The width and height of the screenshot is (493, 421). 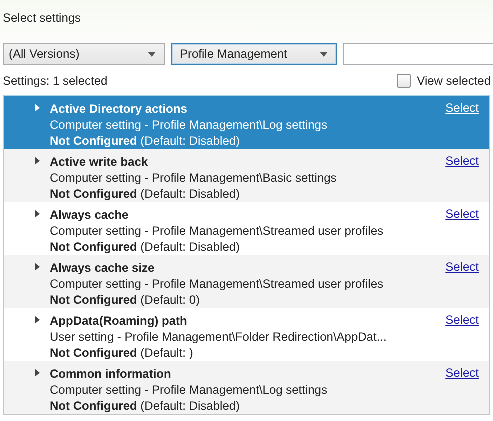 I want to click on setting-name: Common information, so click(x=111, y=374).